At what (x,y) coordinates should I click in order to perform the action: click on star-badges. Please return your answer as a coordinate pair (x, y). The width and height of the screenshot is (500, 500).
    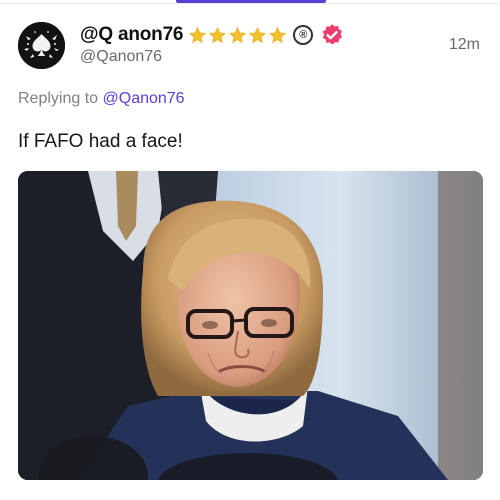
    Looking at the image, I should click on (237, 35).